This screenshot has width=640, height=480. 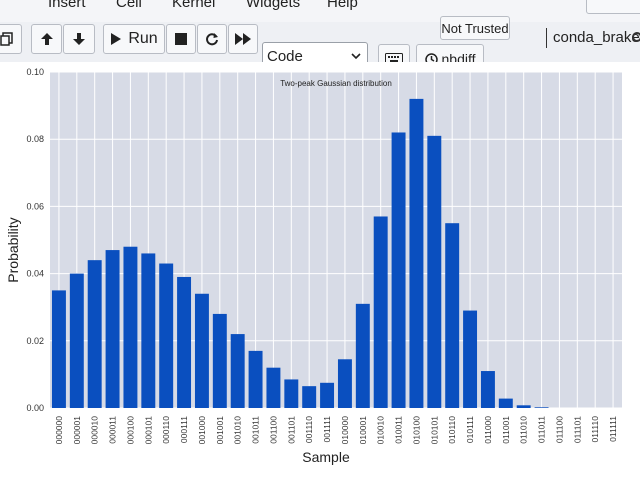 What do you see at coordinates (434, 430) in the screenshot?
I see `x-tick-label: 010101` at bounding box center [434, 430].